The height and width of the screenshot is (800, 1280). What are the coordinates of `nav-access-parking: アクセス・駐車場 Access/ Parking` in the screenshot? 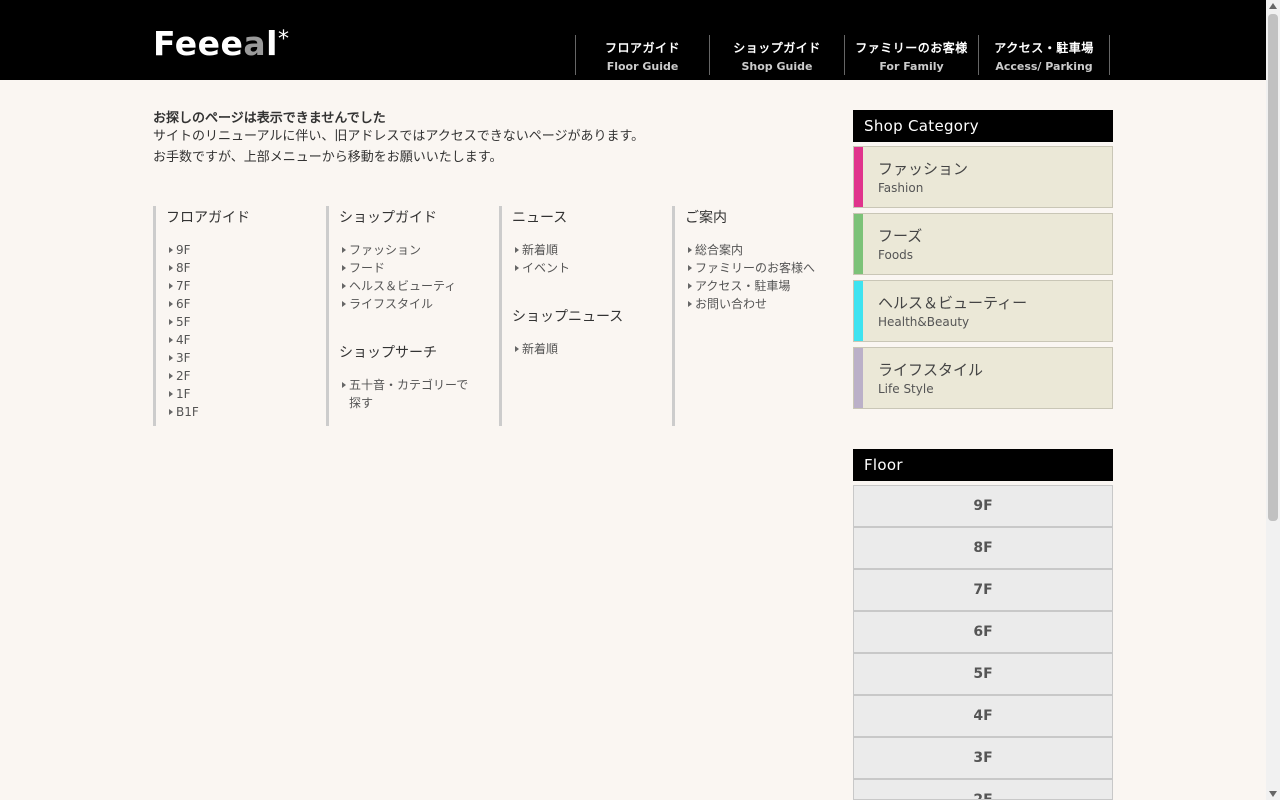 It's located at (1043, 55).